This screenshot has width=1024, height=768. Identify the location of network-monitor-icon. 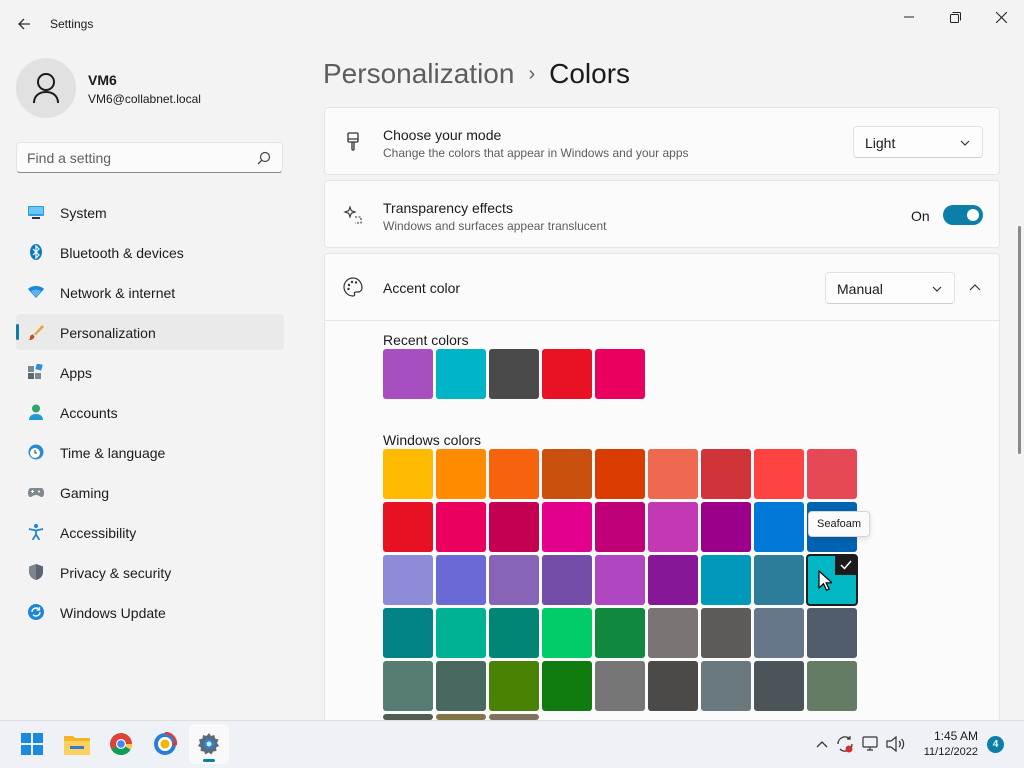
(870, 743).